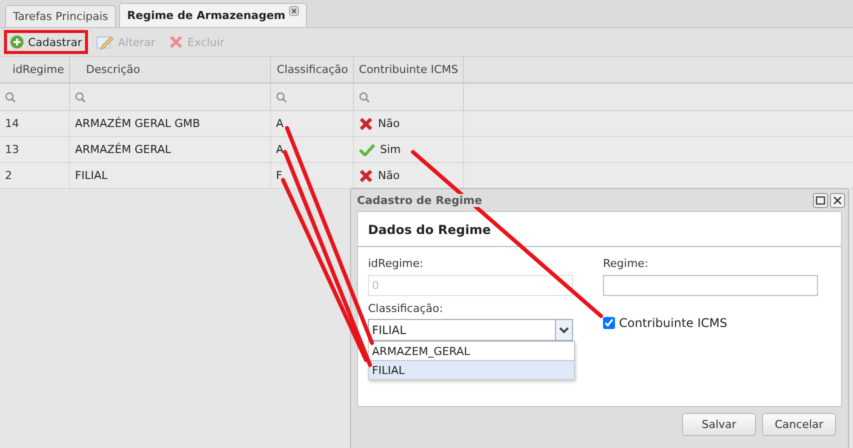 The image size is (853, 448). What do you see at coordinates (17, 42) in the screenshot?
I see `plus-icon` at bounding box center [17, 42].